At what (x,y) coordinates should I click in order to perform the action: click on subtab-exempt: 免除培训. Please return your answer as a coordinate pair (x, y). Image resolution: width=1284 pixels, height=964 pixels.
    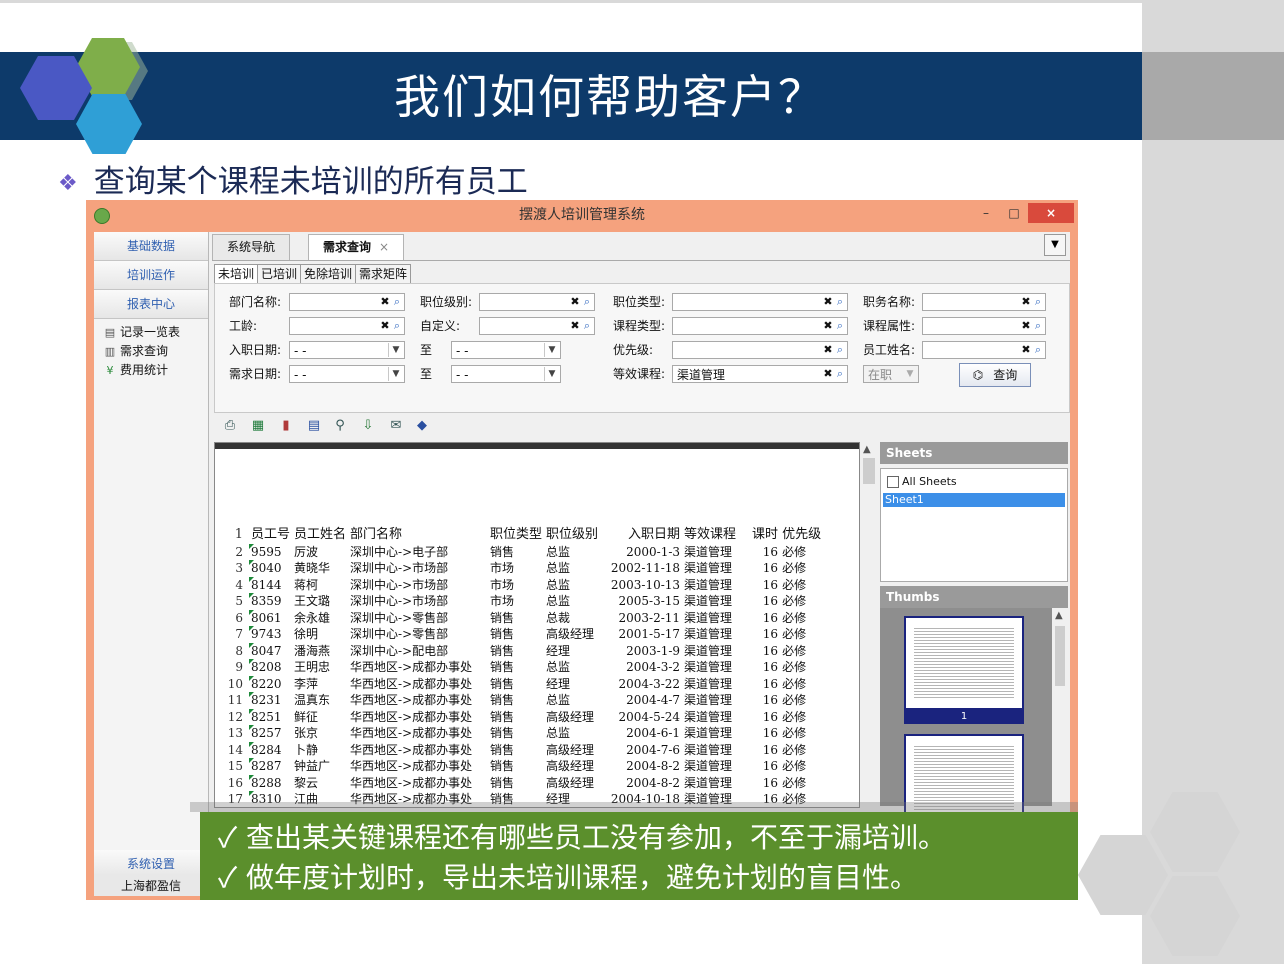
    Looking at the image, I should click on (328, 274).